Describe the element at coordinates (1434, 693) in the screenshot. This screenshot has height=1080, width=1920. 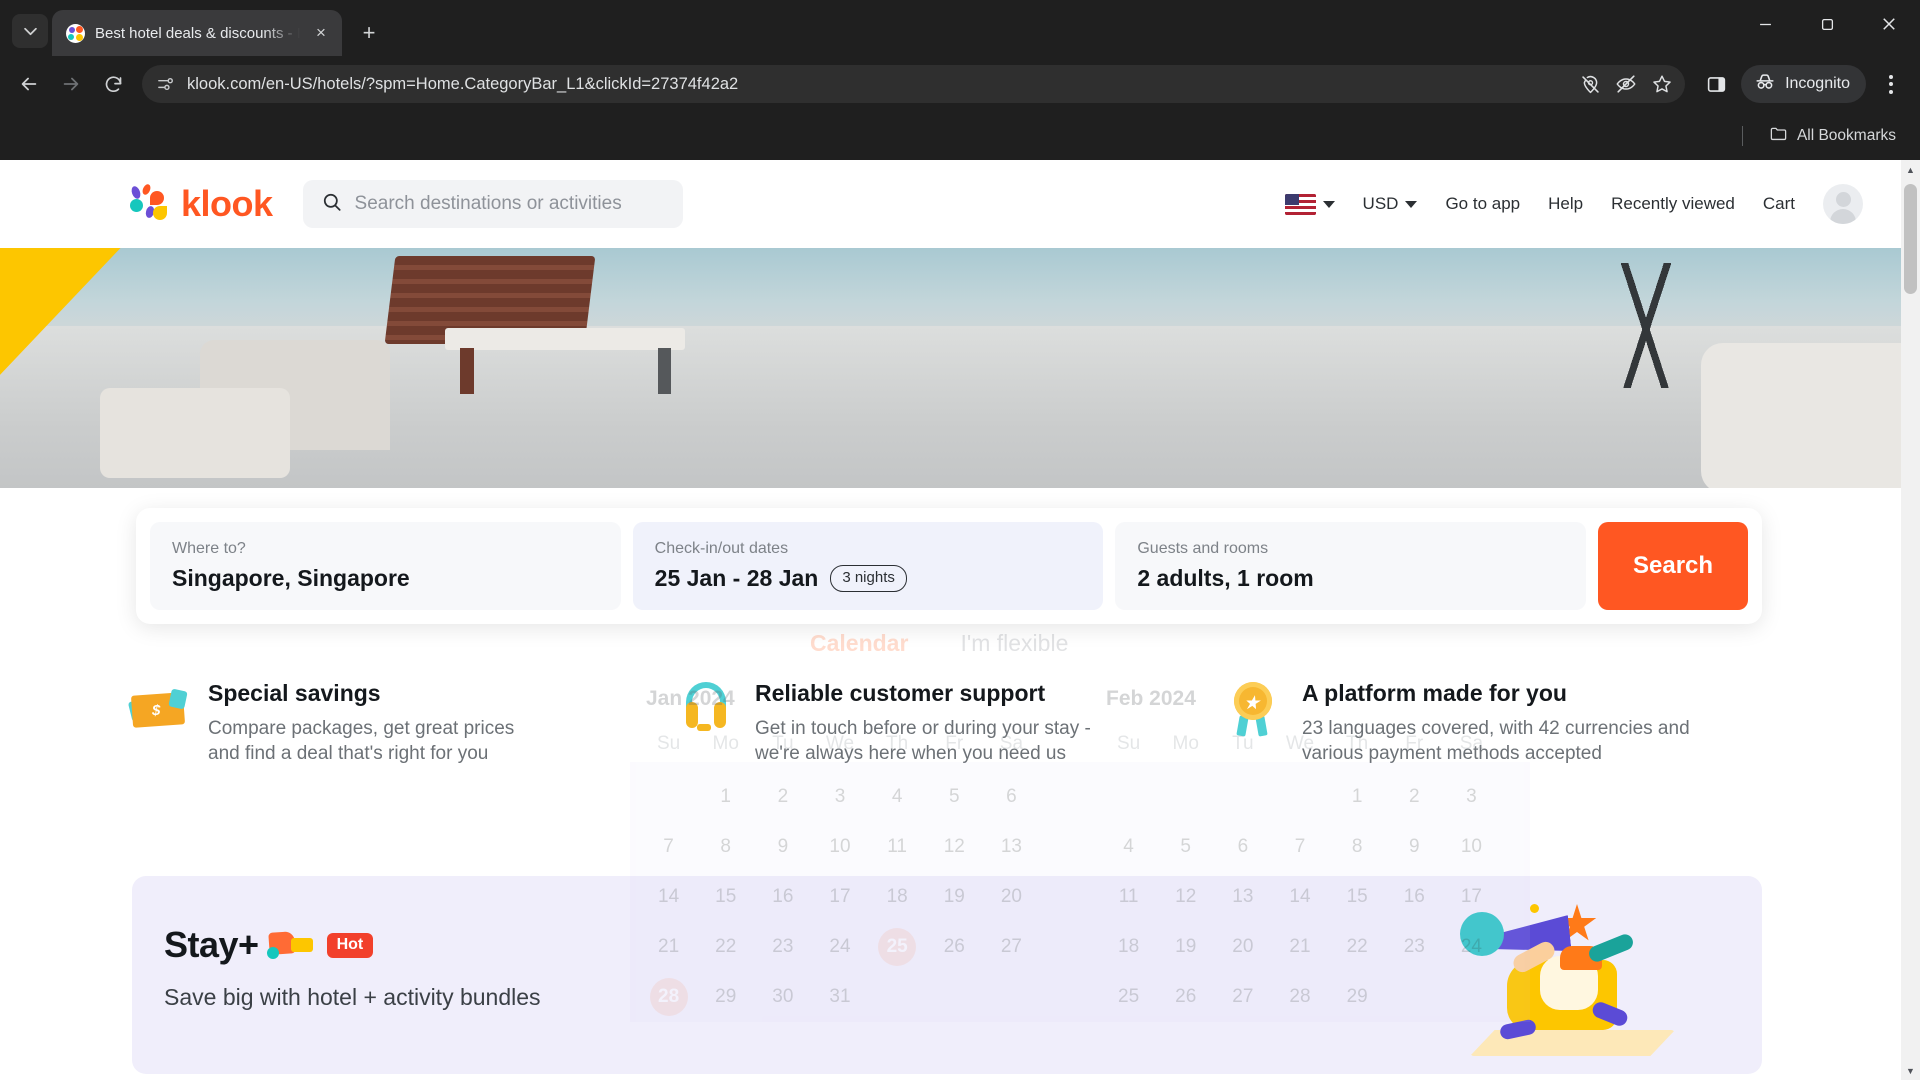
I see `feature-title: A platform made for you` at that location.